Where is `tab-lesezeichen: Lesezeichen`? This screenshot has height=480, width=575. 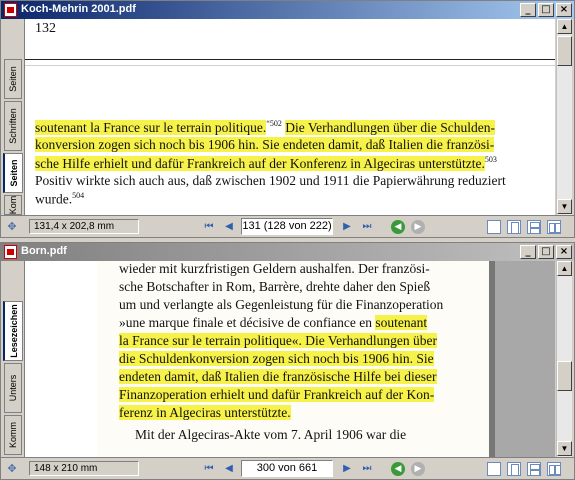 tab-lesezeichen: Lesezeichen is located at coordinates (13, 331).